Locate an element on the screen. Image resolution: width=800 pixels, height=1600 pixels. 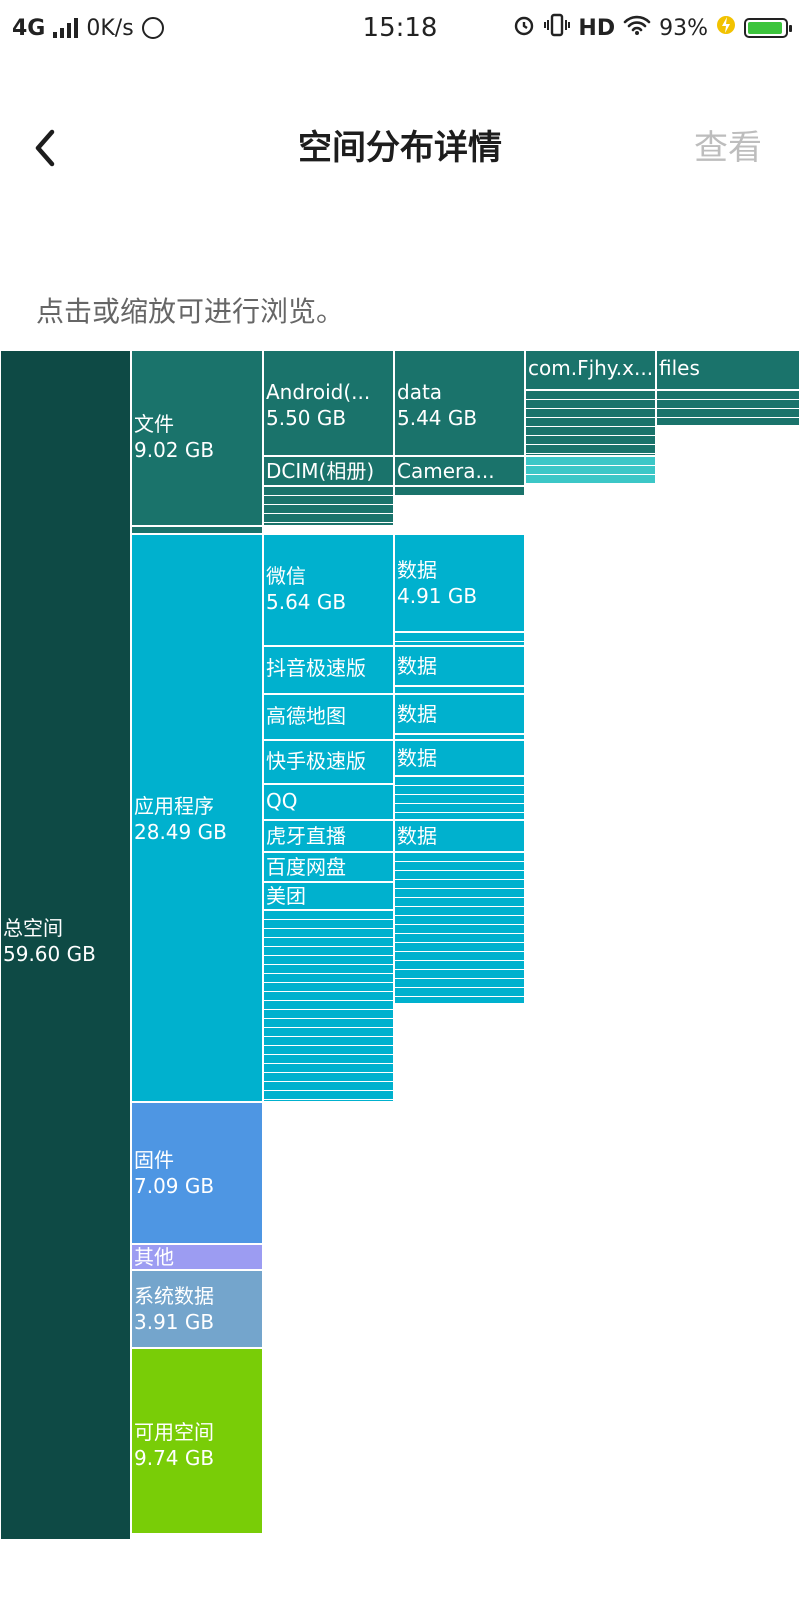
node-label: data is located at coordinates (420, 392).